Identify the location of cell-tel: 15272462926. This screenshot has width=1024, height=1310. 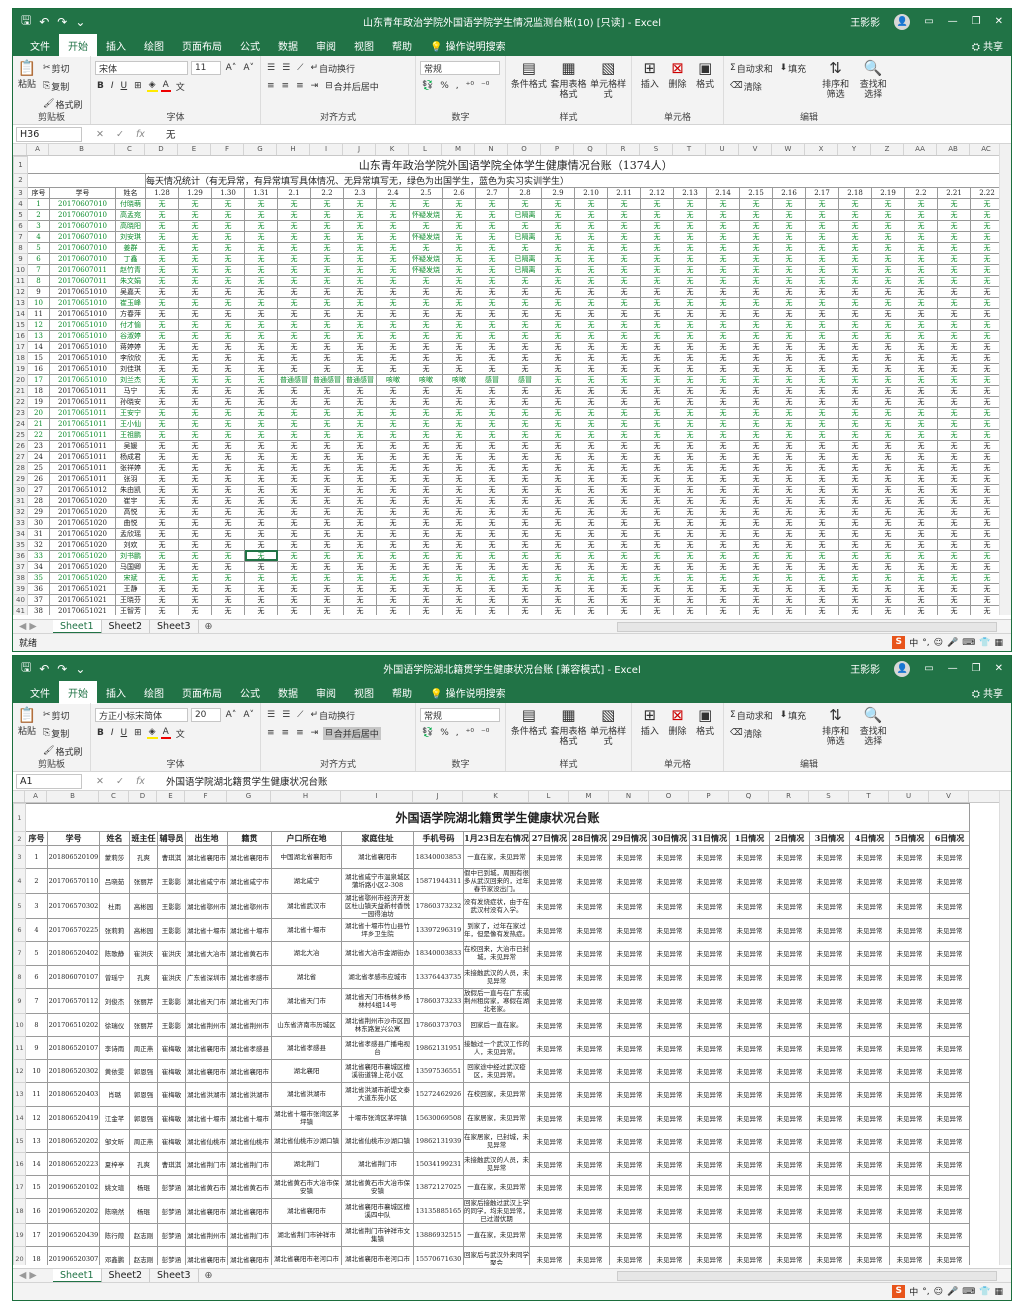
(438, 1094).